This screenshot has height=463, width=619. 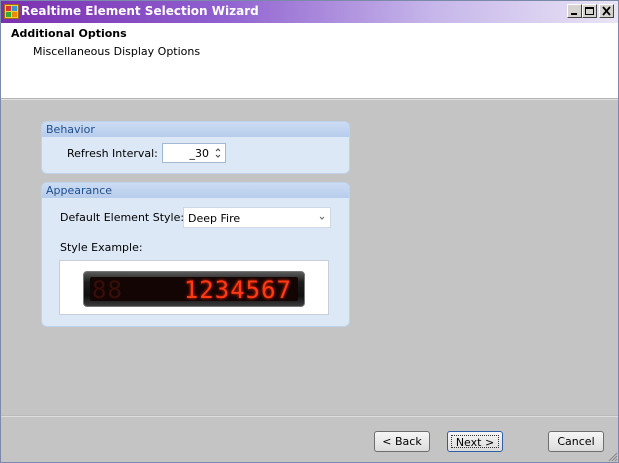 I want to click on app-icon, so click(x=11, y=11).